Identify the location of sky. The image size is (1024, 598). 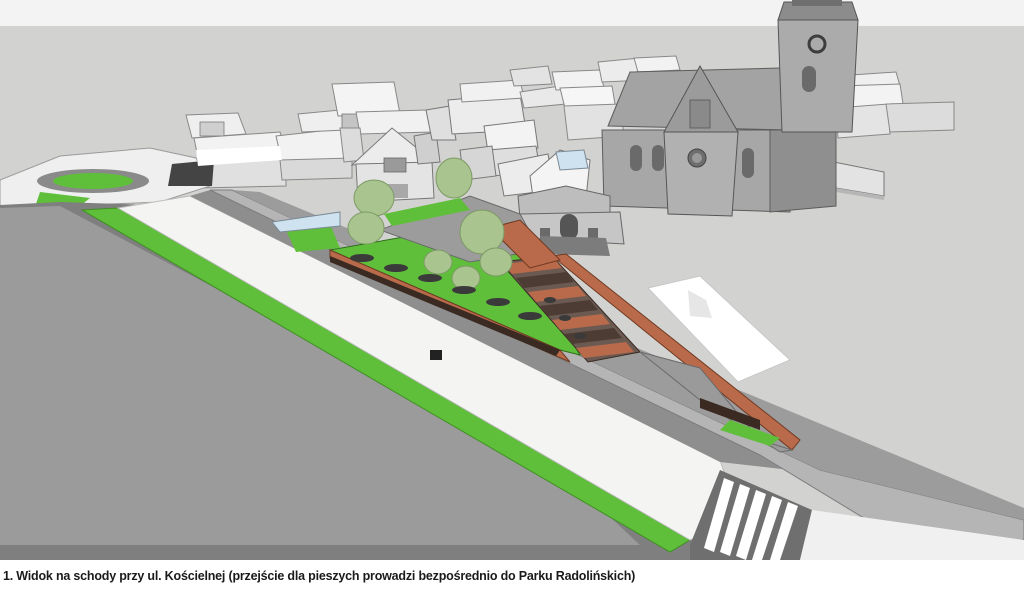
(512, 13).